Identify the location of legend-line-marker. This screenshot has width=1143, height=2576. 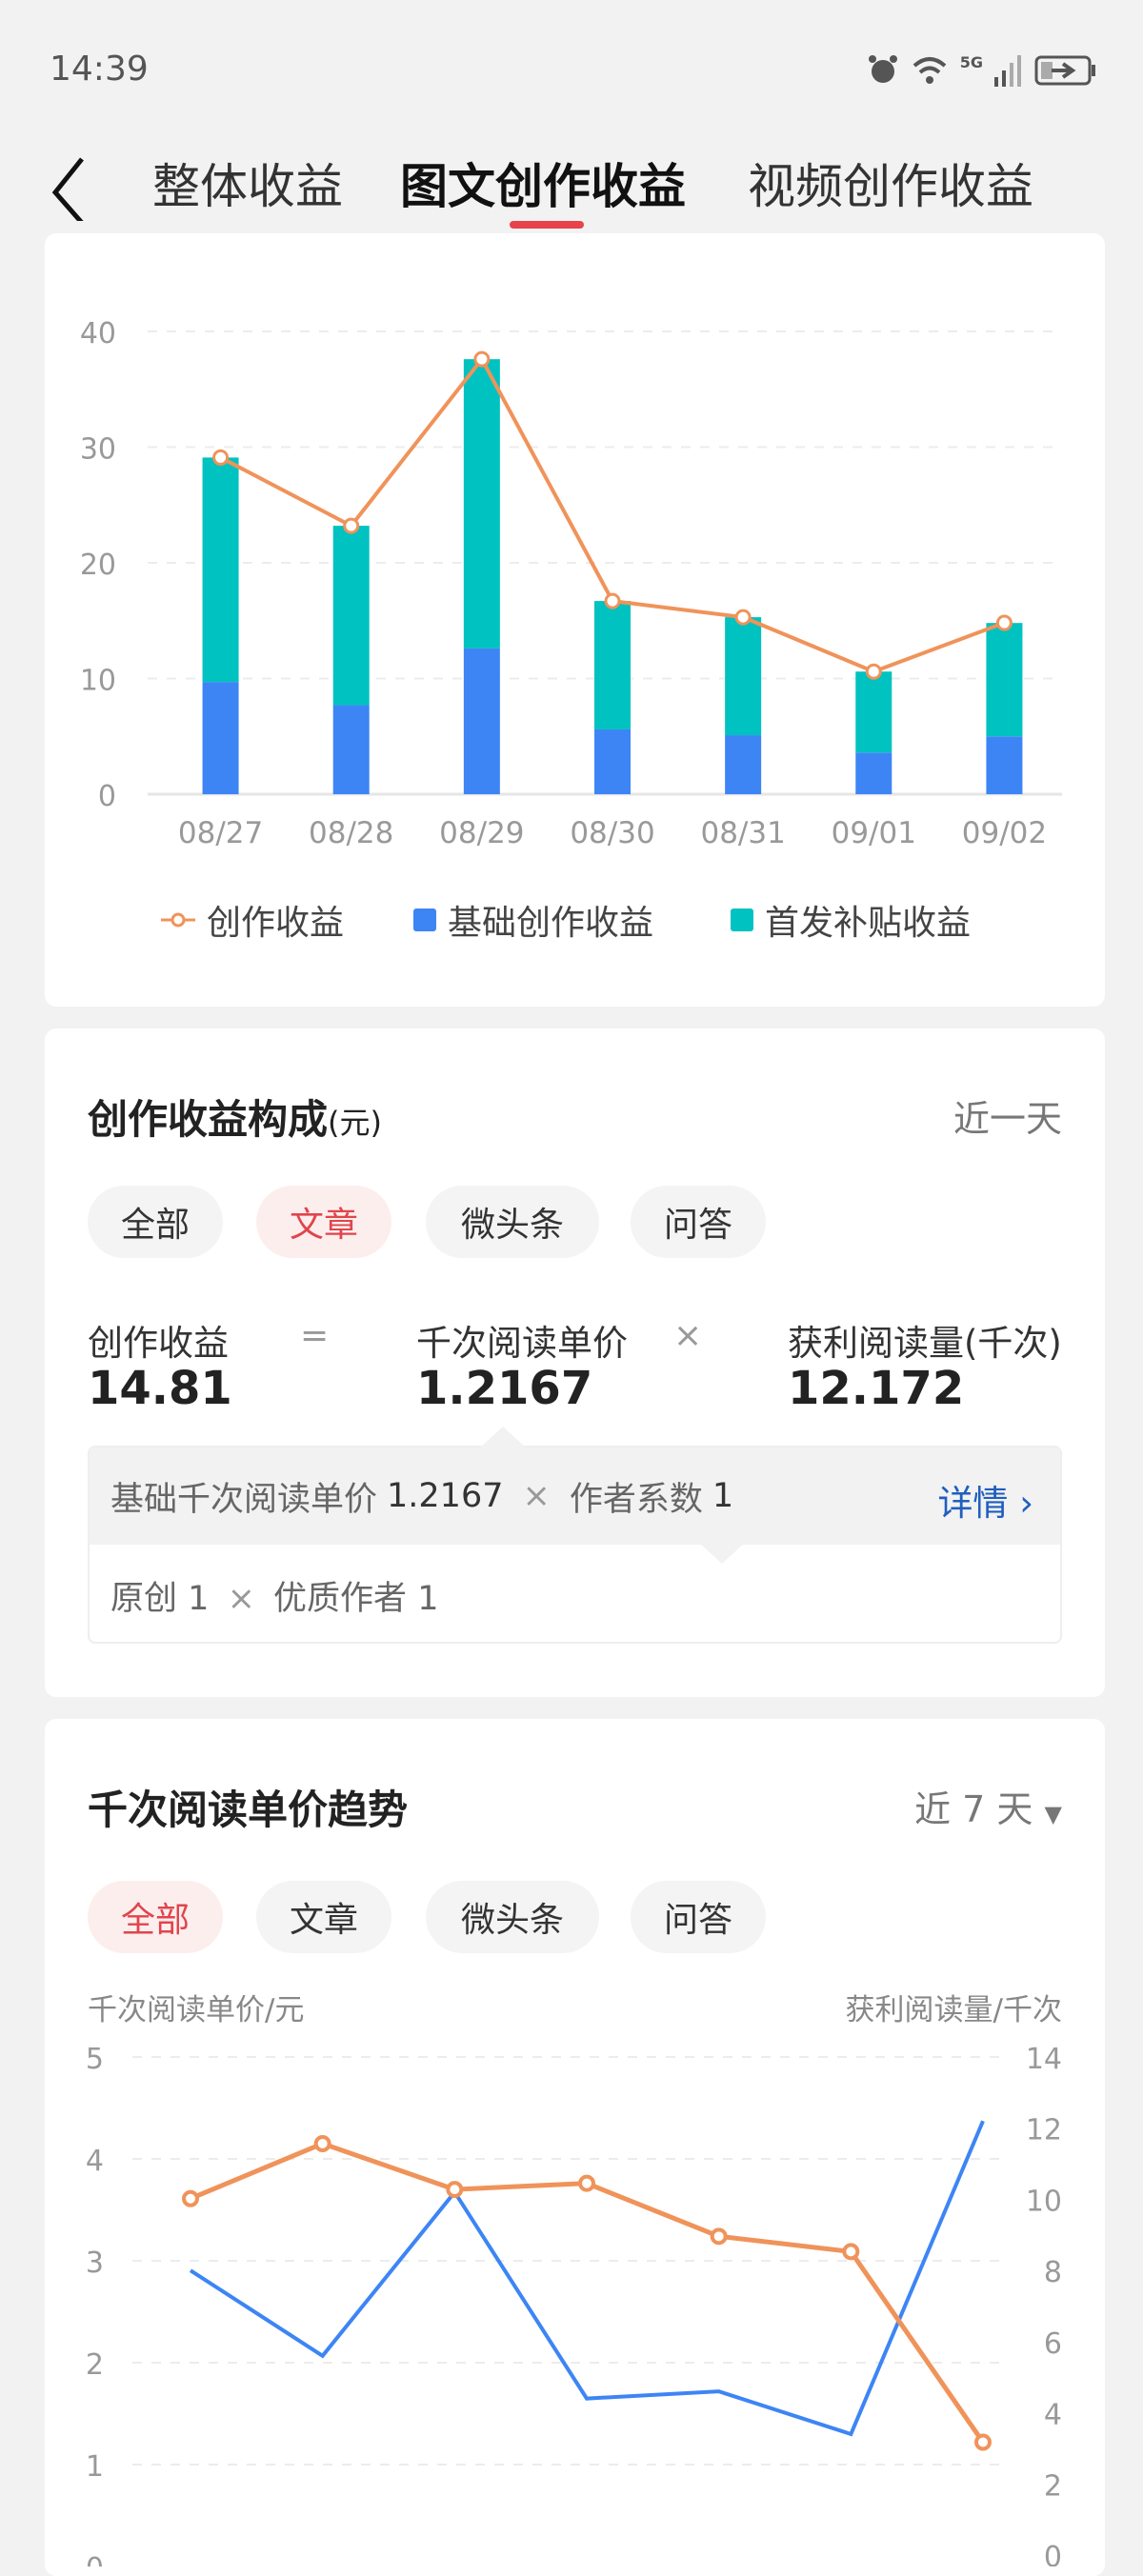
(178, 920).